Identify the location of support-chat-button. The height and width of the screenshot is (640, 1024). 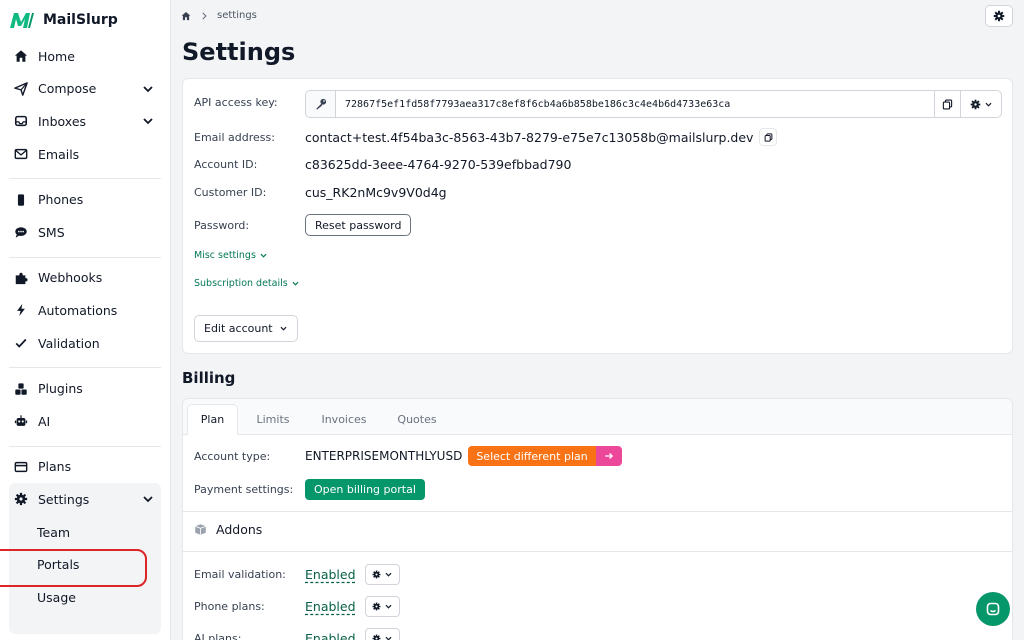
(993, 609).